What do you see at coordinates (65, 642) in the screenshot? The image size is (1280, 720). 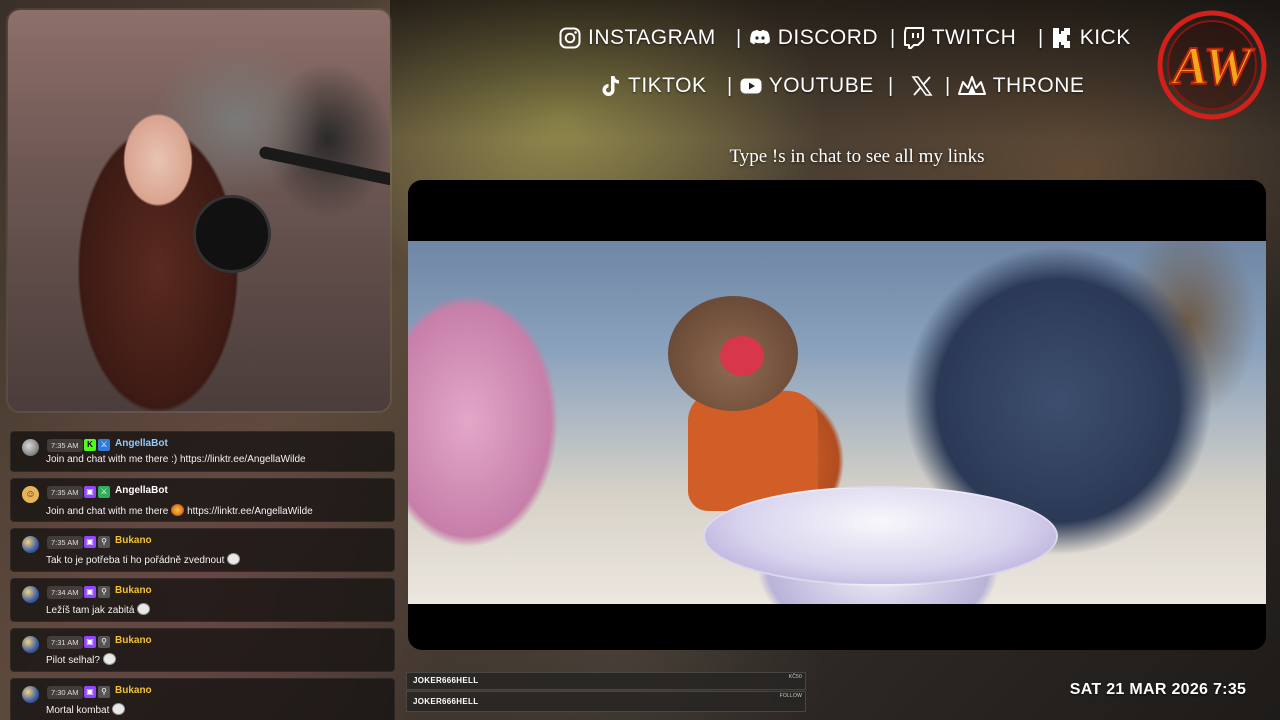 I see `message-time: 7:31 AM` at bounding box center [65, 642].